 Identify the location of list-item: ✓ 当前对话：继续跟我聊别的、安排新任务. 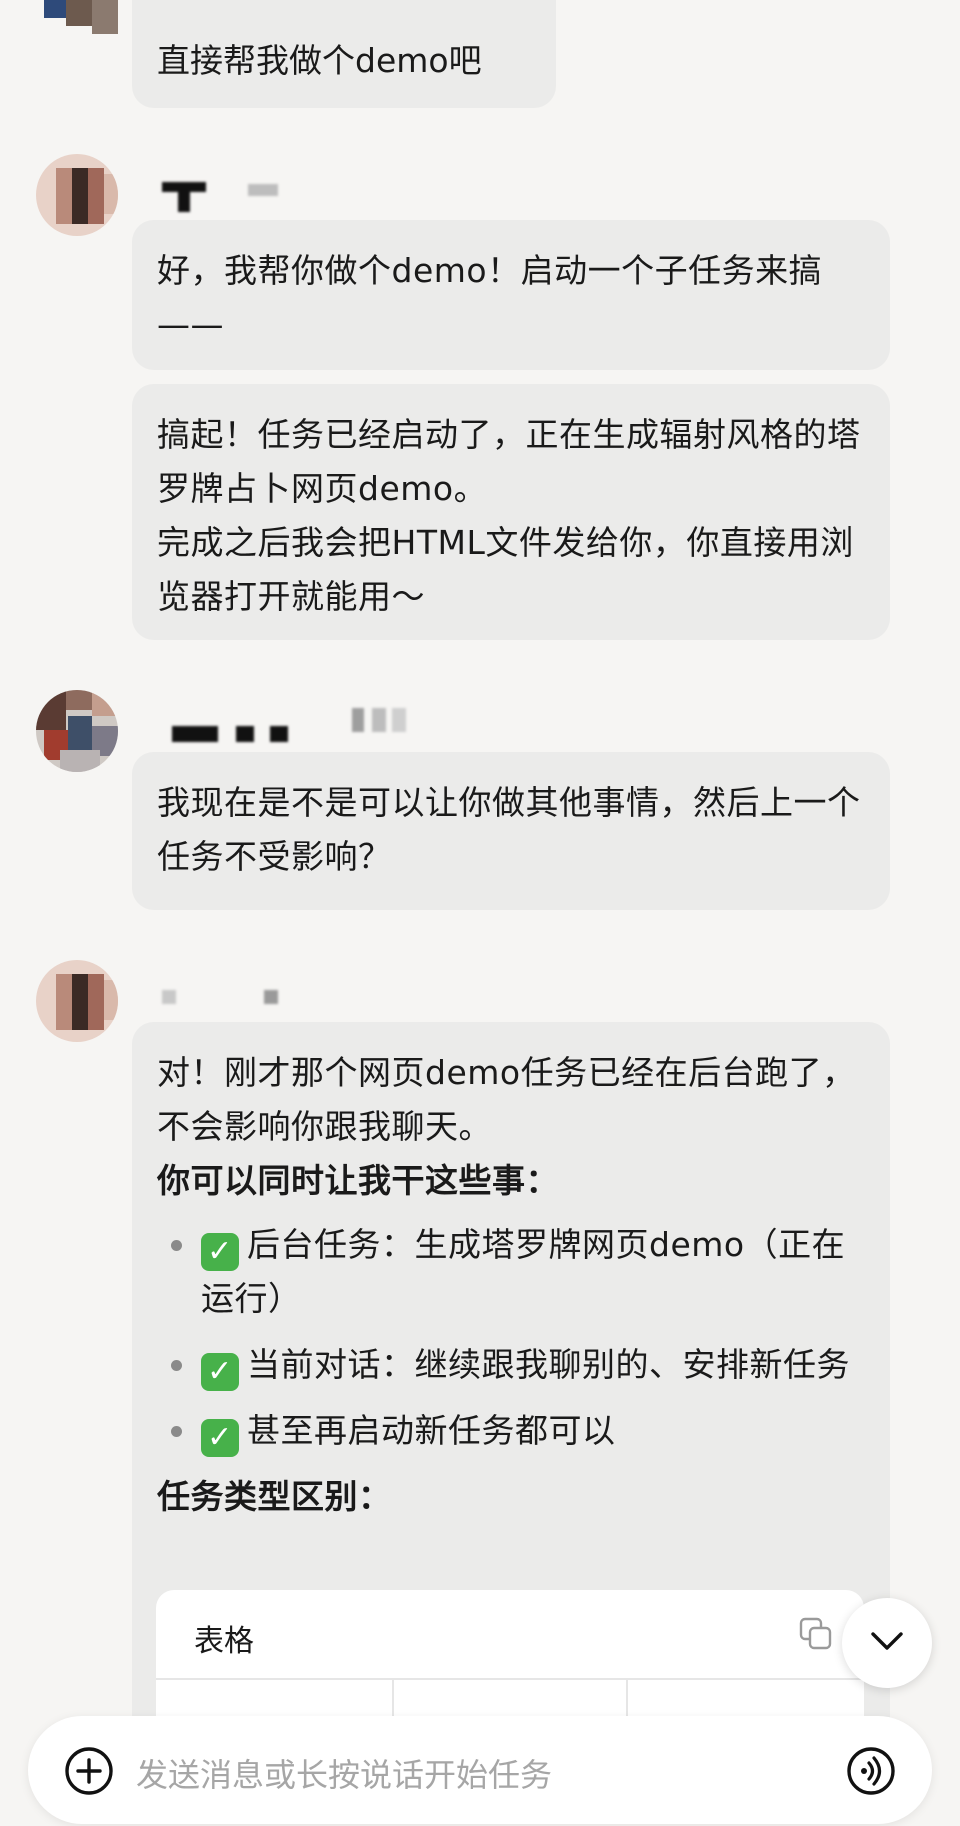
(510, 1365).